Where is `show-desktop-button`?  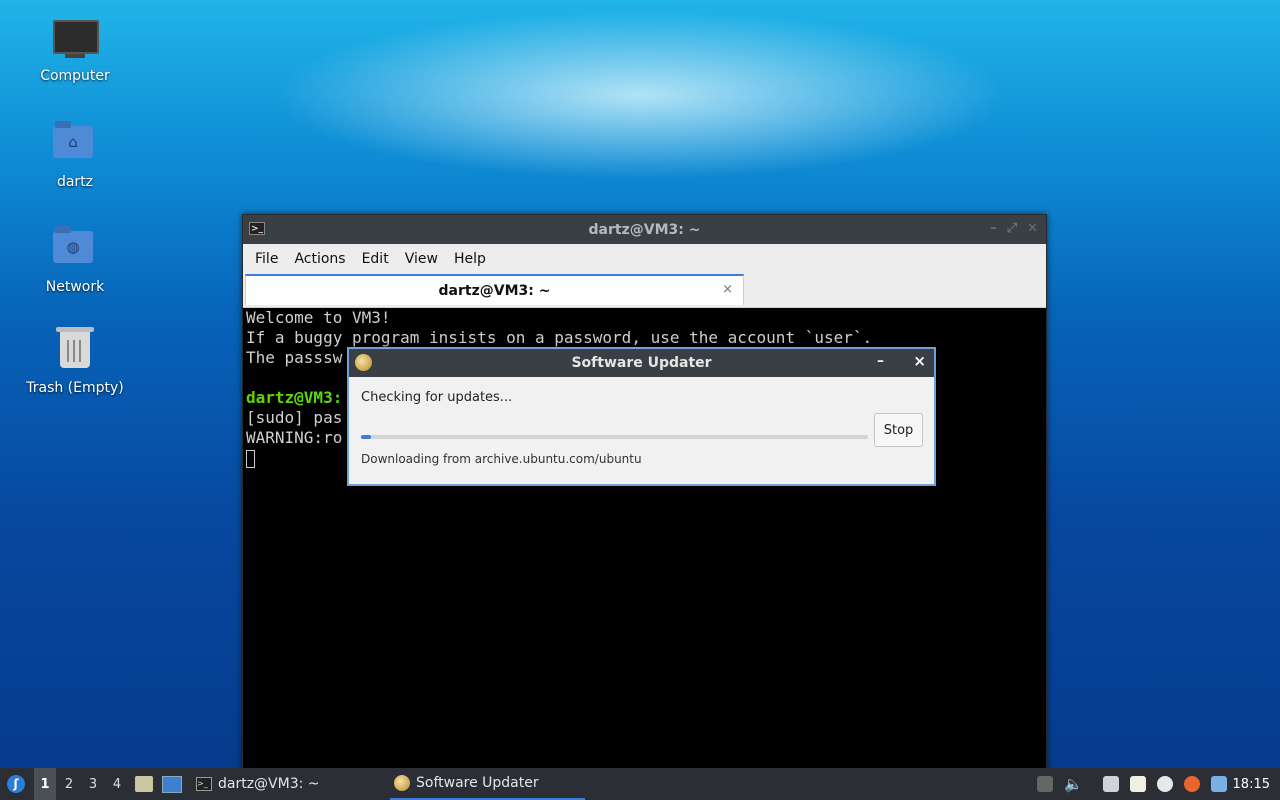
show-desktop-button is located at coordinates (172, 784).